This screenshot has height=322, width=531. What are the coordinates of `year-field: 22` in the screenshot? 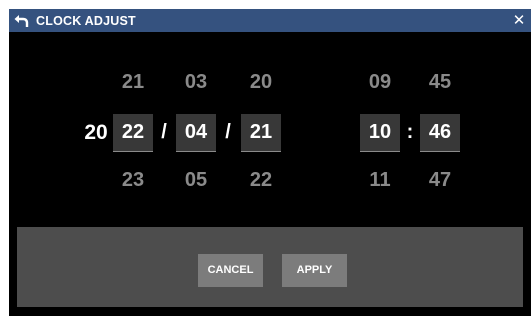 It's located at (133, 133).